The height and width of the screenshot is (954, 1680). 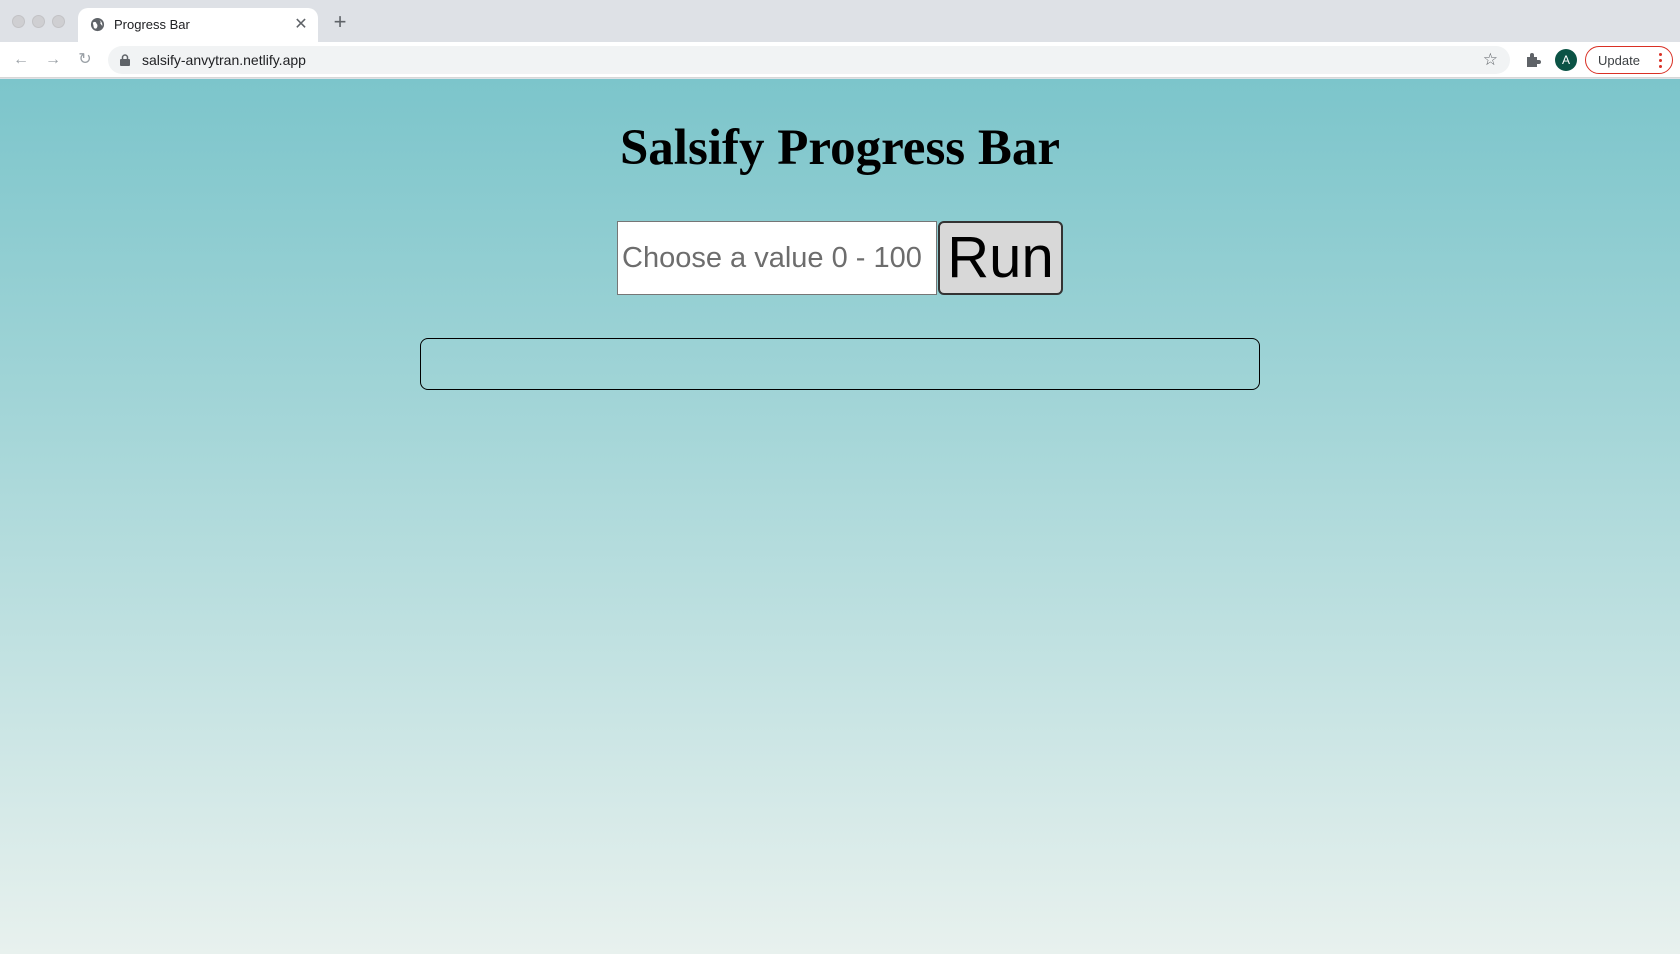 What do you see at coordinates (125, 60) in the screenshot?
I see `lock-icon` at bounding box center [125, 60].